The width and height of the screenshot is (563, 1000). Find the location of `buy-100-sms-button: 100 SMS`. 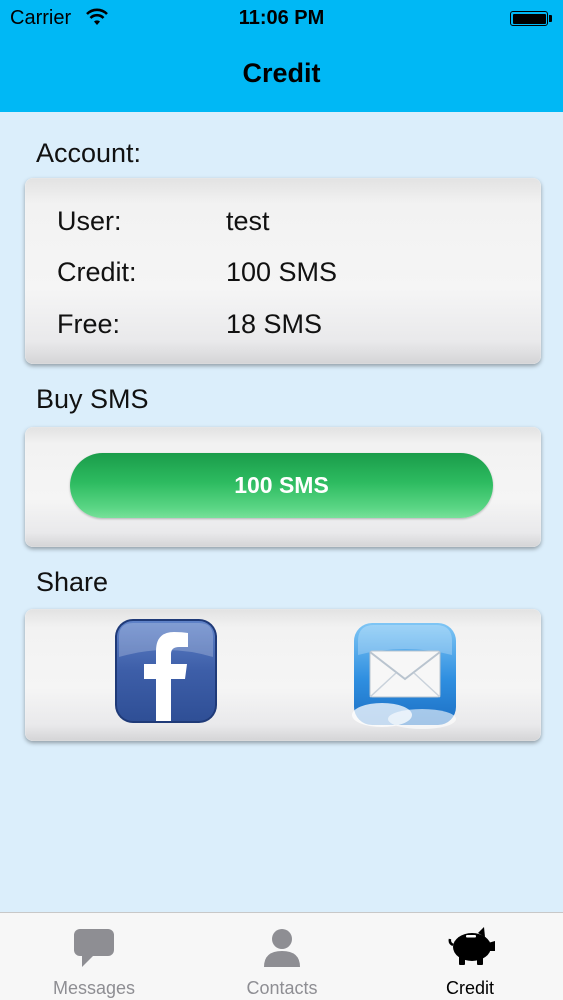

buy-100-sms-button: 100 SMS is located at coordinates (281, 485).